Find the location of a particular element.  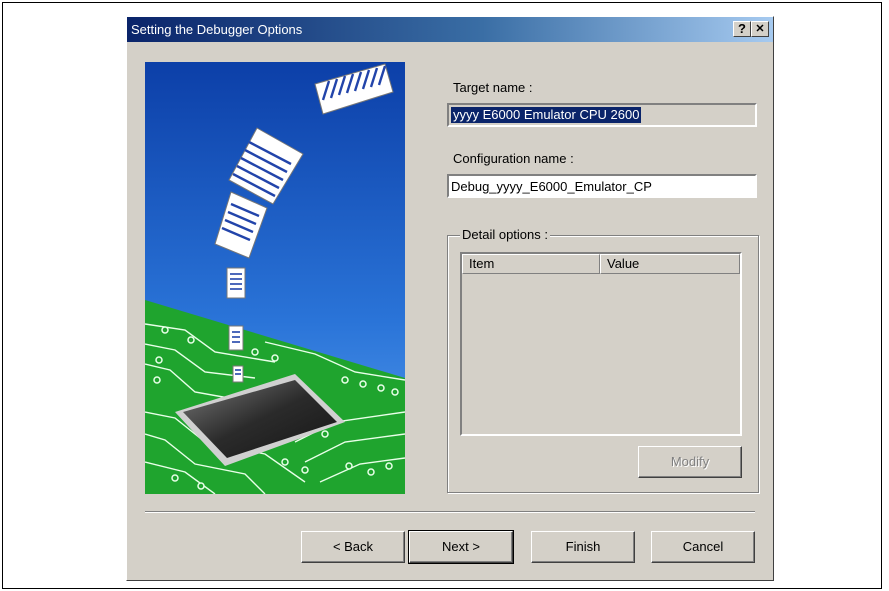

modify-button: Modify is located at coordinates (690, 462).